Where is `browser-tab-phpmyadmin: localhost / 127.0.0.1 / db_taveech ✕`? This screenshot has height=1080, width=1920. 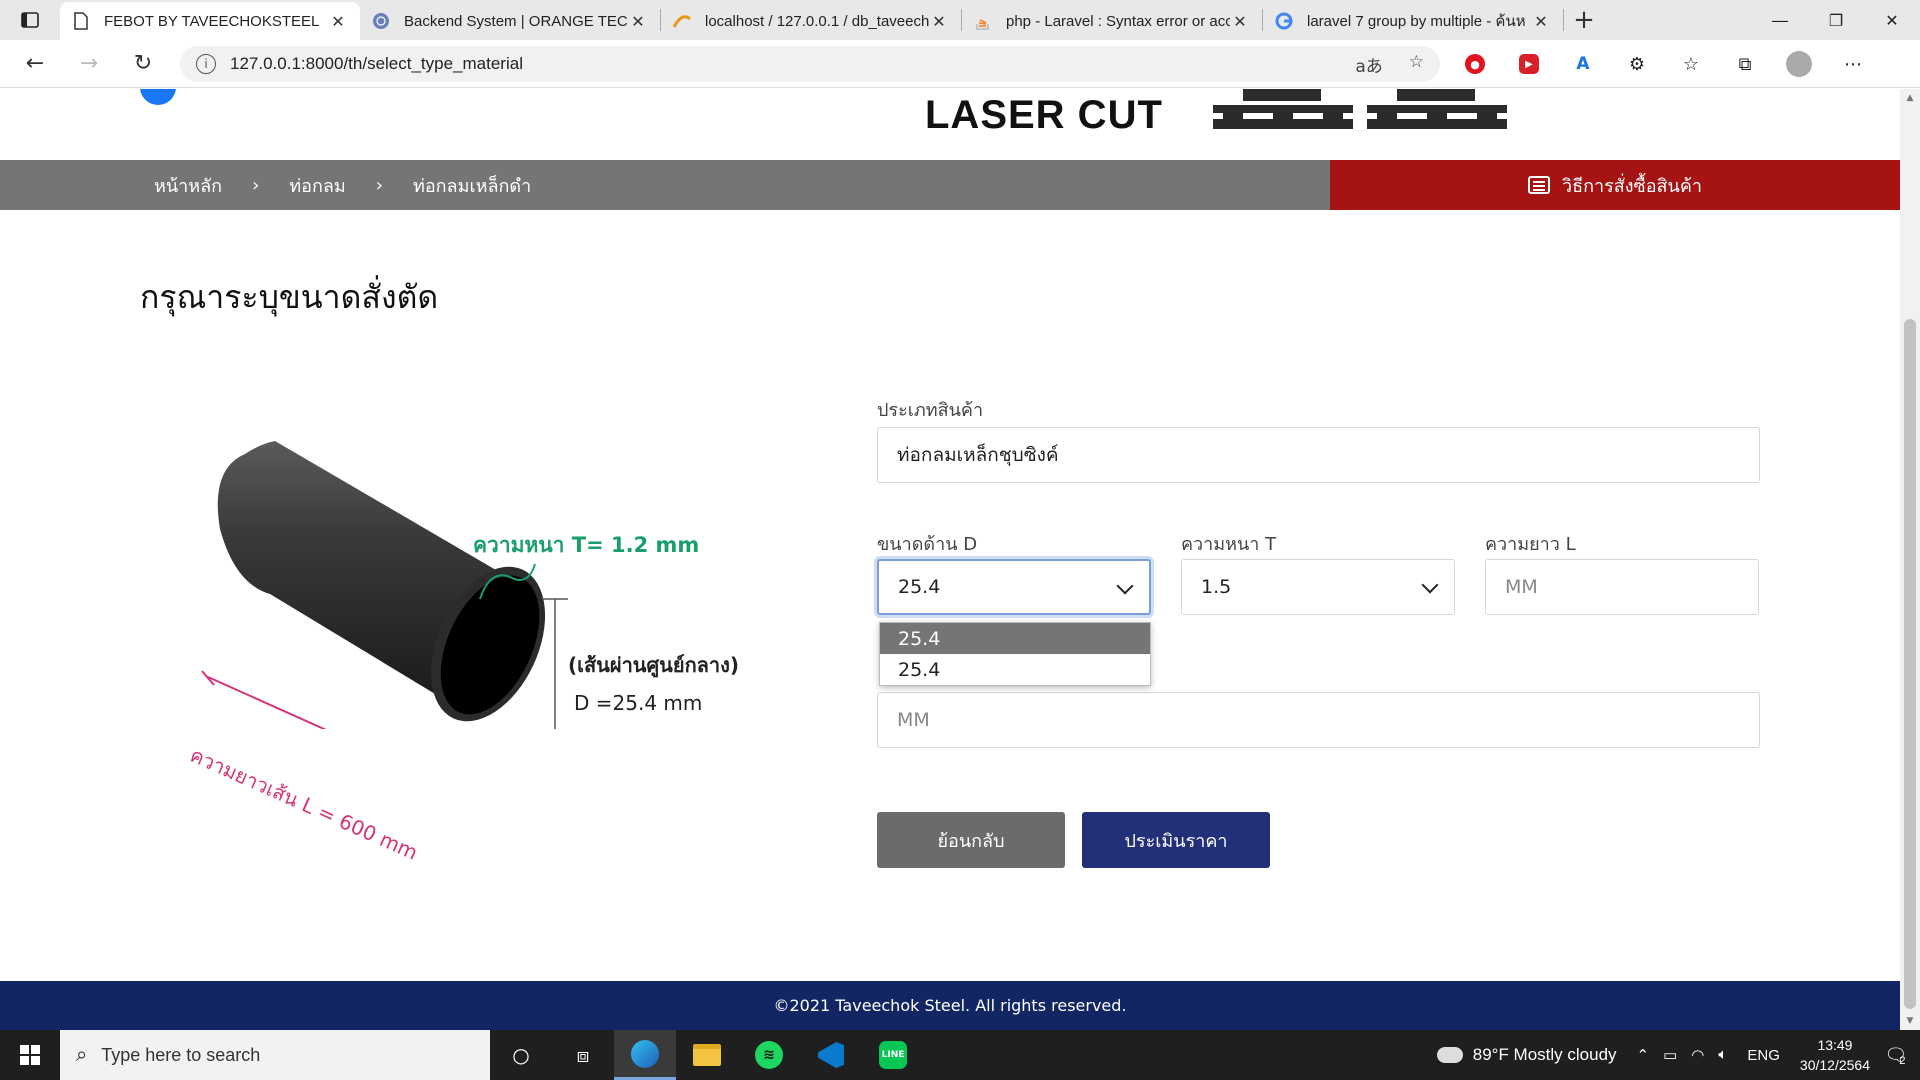
browser-tab-phpmyadmin: localhost / 127.0.0.1 / db_taveech ✕ is located at coordinates (811, 21).